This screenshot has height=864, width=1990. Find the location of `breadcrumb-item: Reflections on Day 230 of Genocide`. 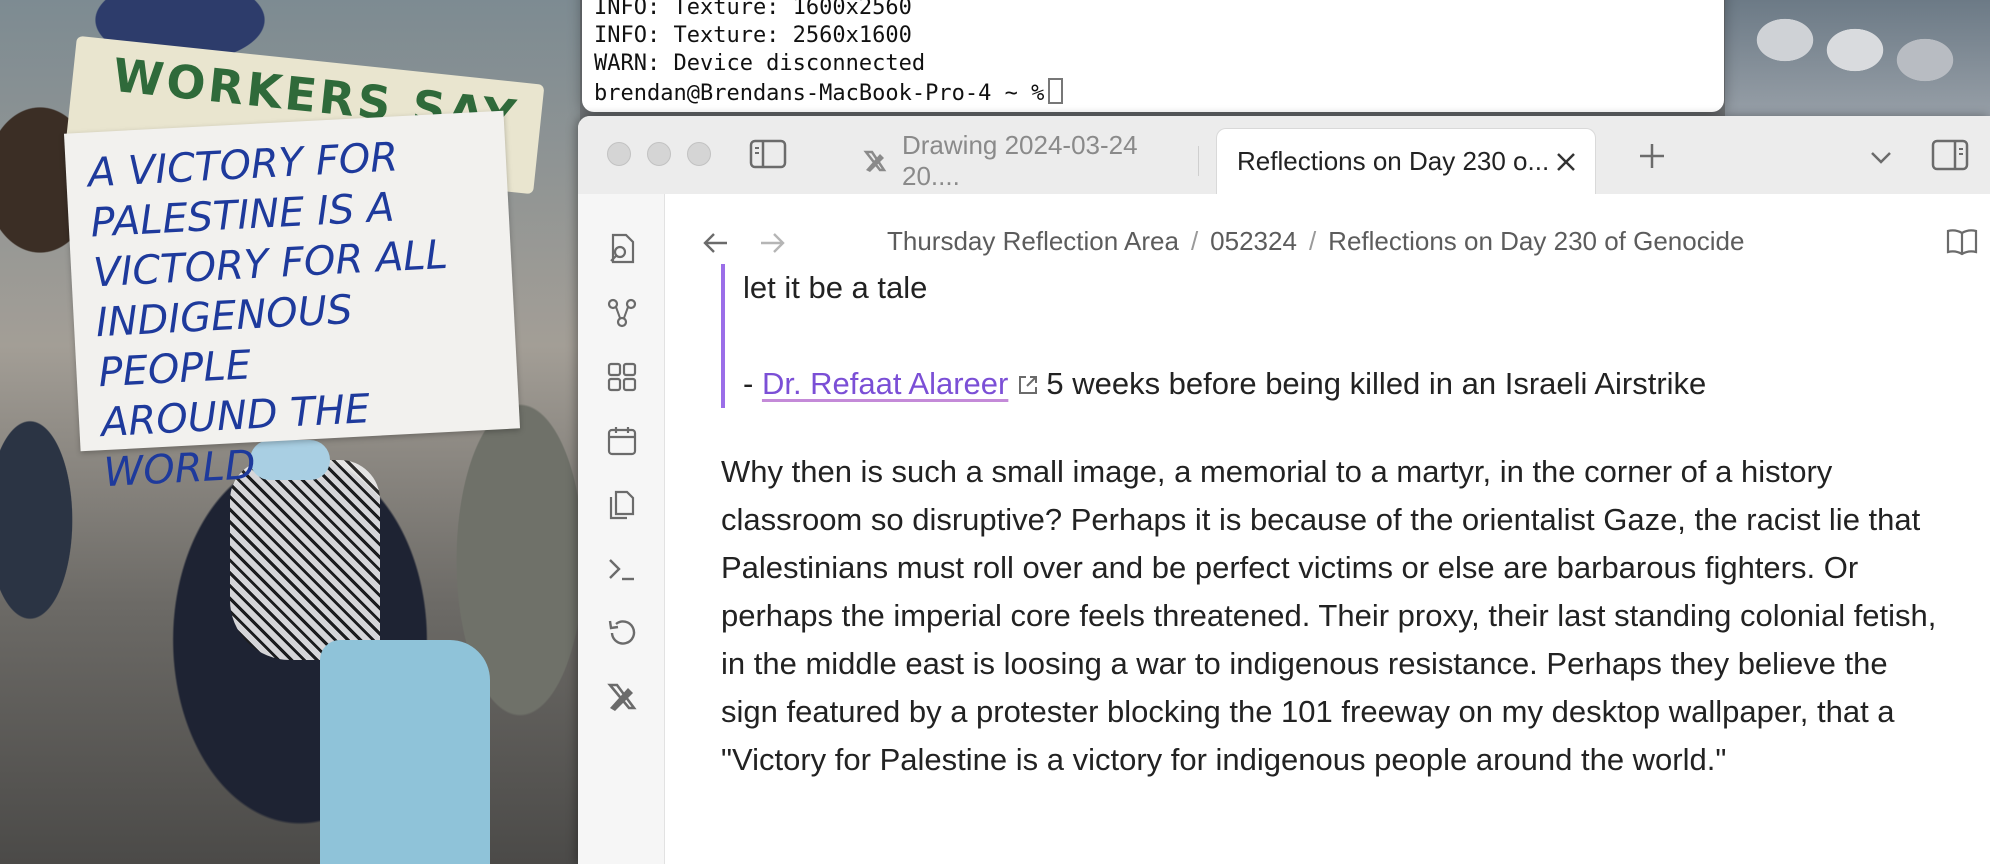

breadcrumb-item: Reflections on Day 230 of Genocide is located at coordinates (1536, 241).